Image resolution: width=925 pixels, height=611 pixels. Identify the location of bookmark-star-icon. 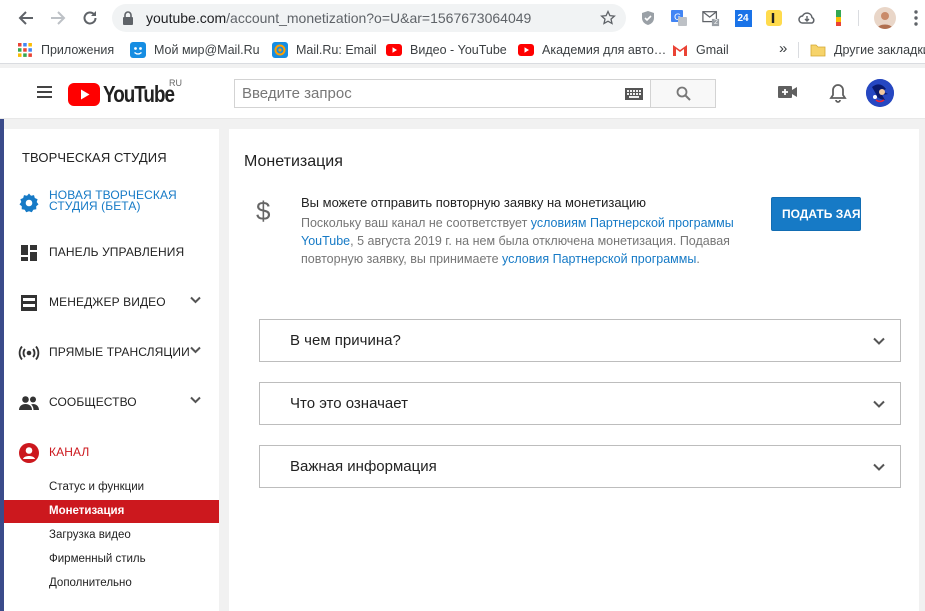
(608, 18).